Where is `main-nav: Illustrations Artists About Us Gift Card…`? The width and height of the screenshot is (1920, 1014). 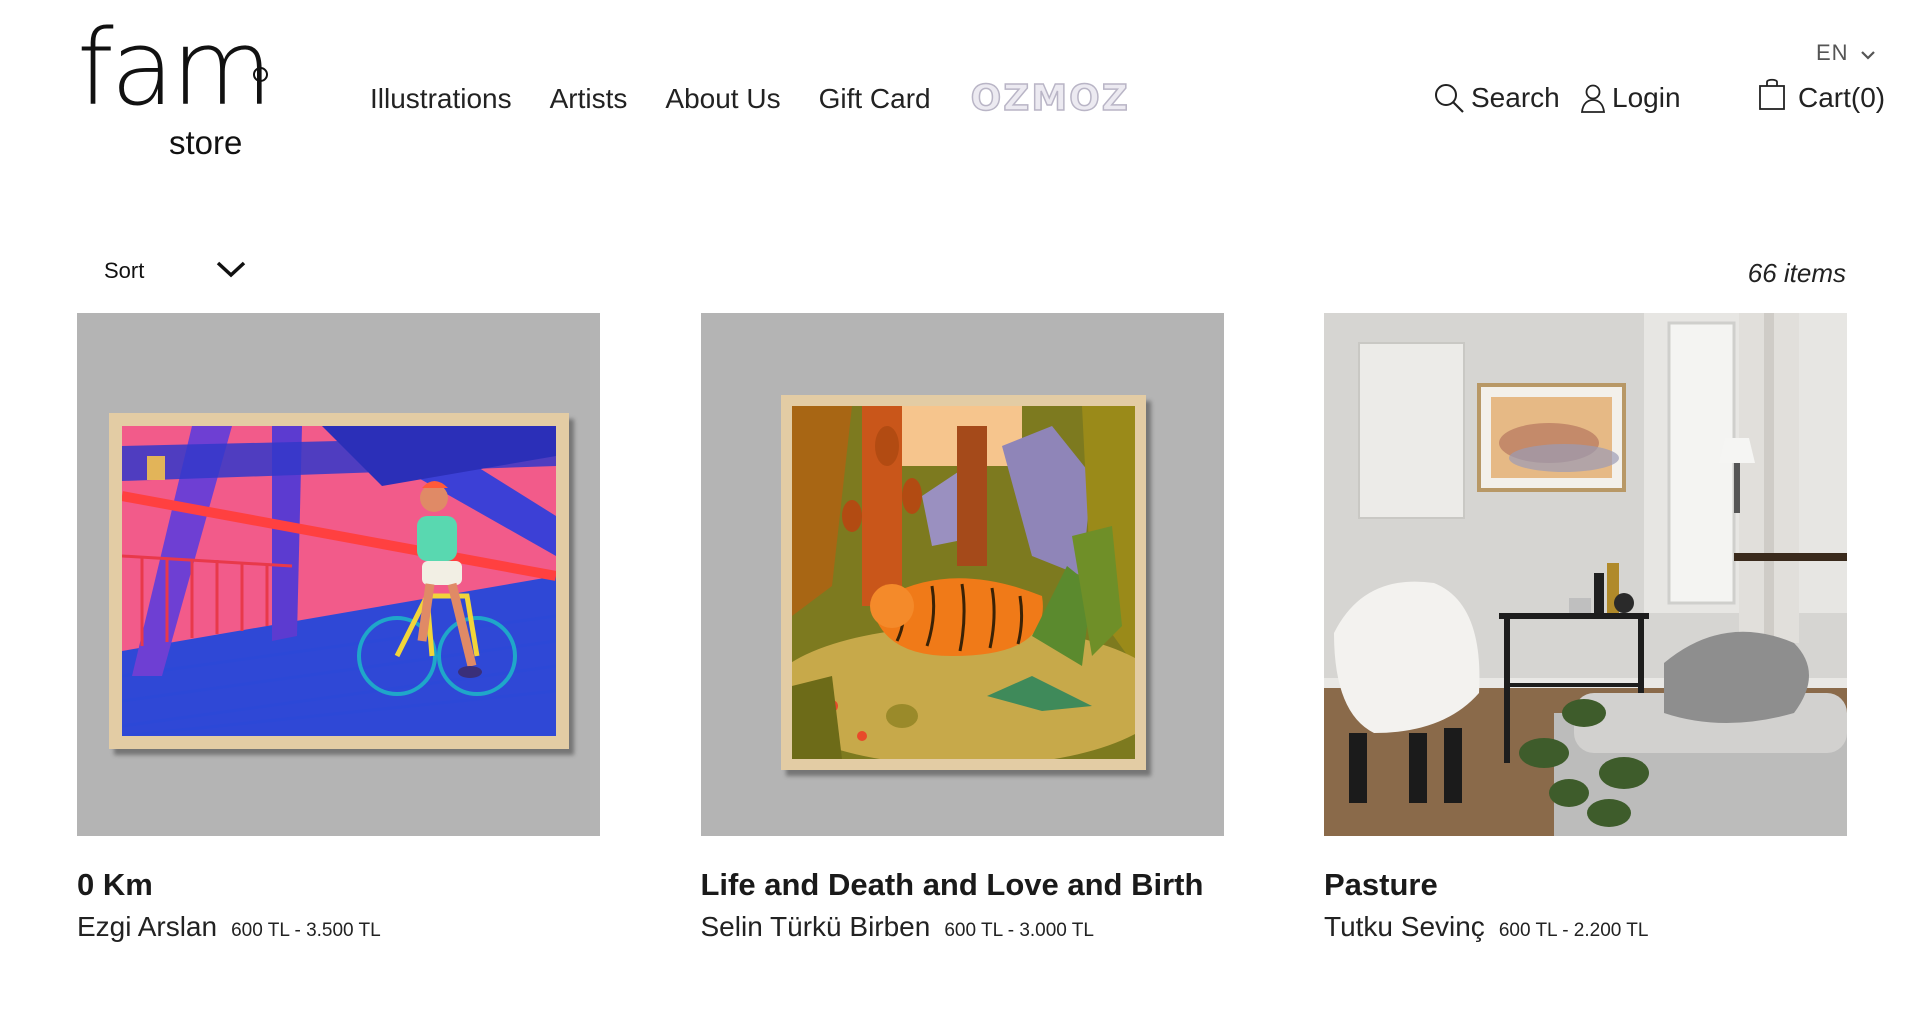 main-nav: Illustrations Artists About Us Gift Card… is located at coordinates (750, 98).